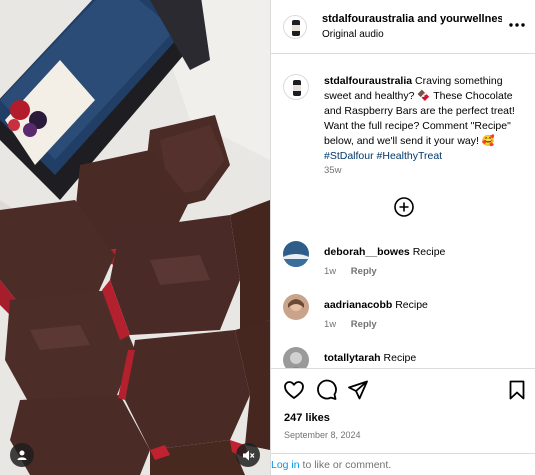 This screenshot has width=535, height=475. Describe the element at coordinates (20, 110) in the screenshot. I see `raspberry-fruit` at that location.